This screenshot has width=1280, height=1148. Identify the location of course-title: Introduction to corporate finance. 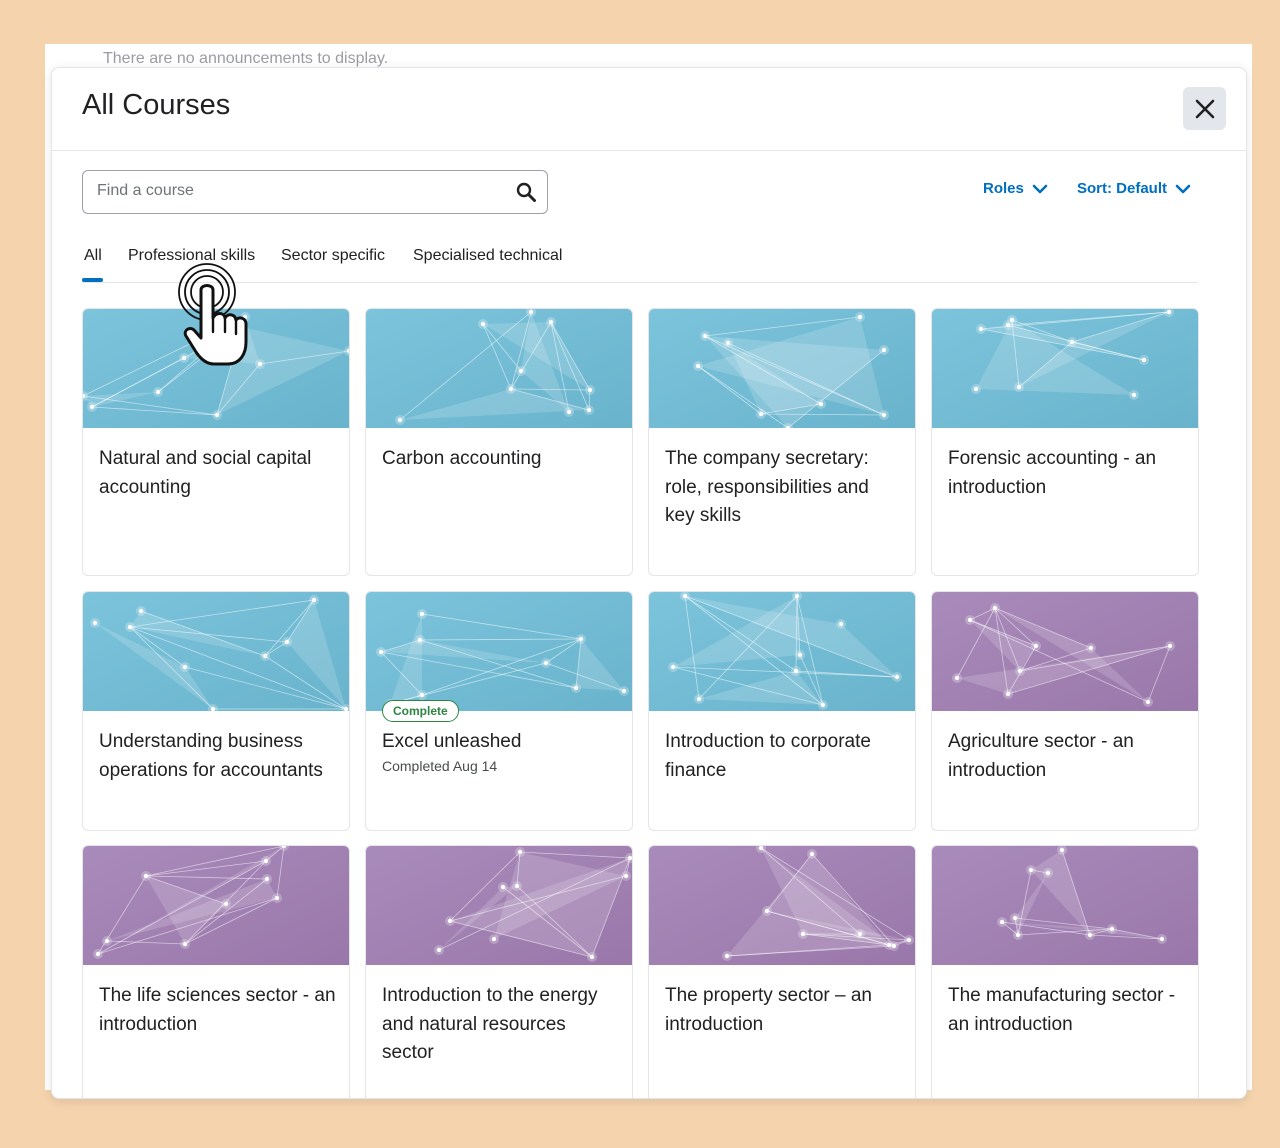
(784, 756).